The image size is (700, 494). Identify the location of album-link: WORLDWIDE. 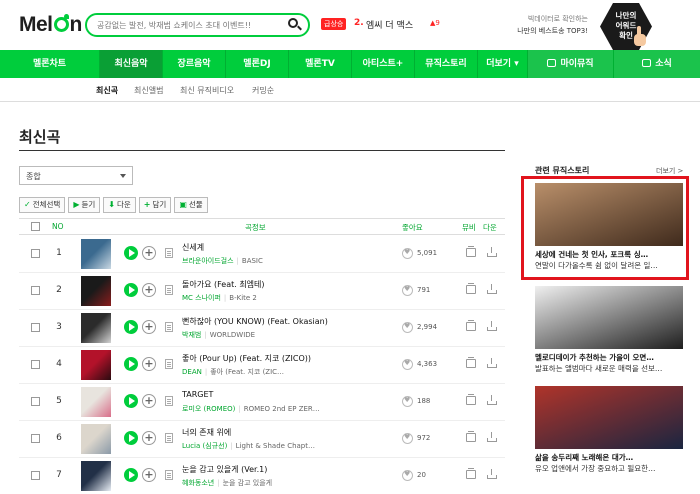
(232, 335).